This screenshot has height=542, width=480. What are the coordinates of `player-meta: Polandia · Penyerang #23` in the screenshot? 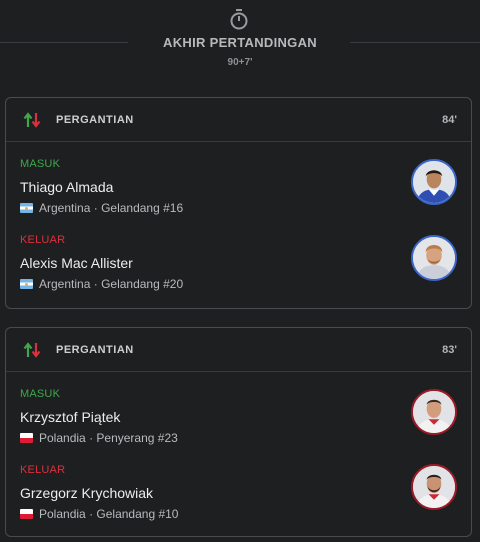 It's located at (99, 438).